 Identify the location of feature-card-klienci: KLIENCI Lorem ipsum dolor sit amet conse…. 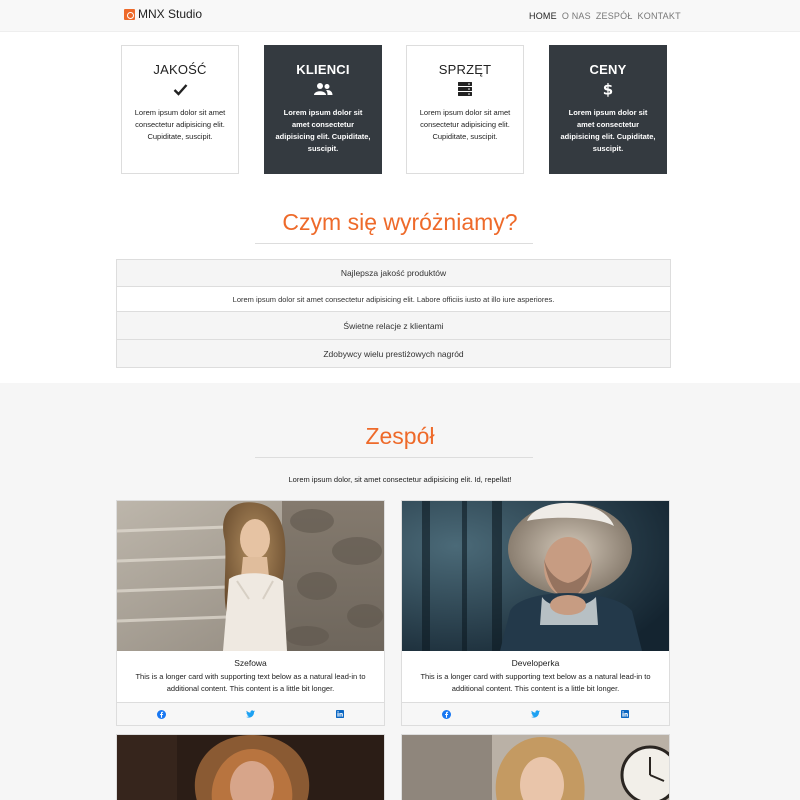
(323, 109).